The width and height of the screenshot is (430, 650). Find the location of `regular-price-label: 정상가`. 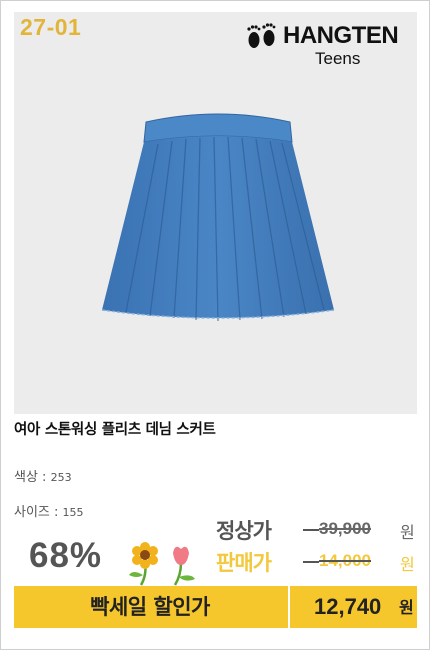

regular-price-label: 정상가 is located at coordinates (244, 531).